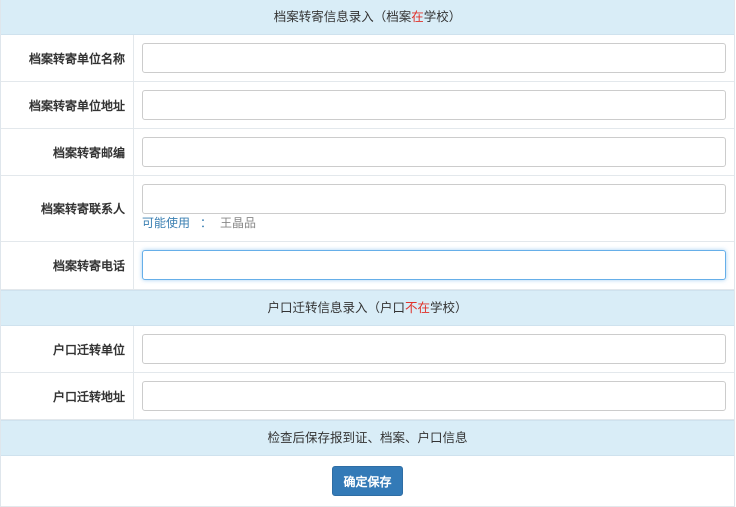 This screenshot has width=736, height=507. I want to click on save-button: 确定保存, so click(367, 481).